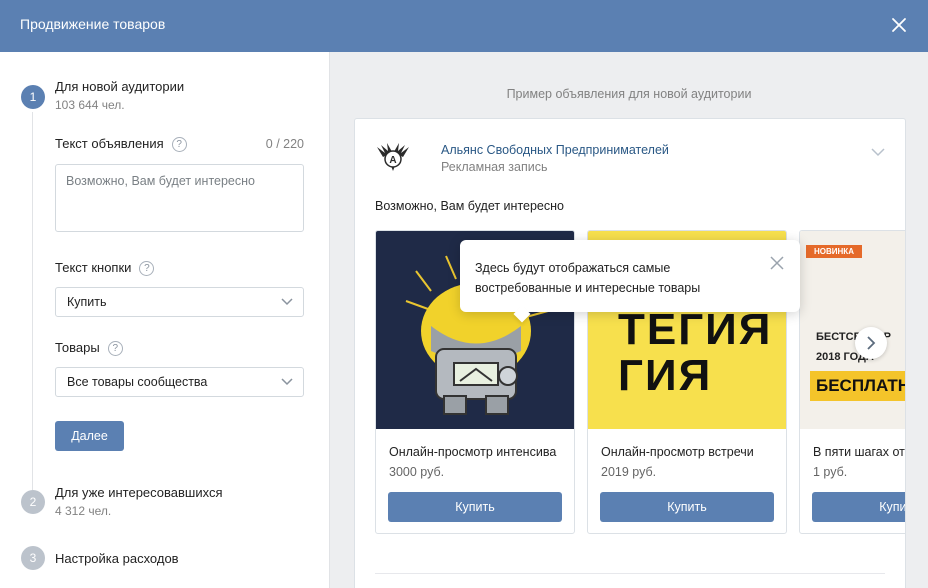 The height and width of the screenshot is (588, 928). I want to click on carousel-next-button, so click(871, 343).